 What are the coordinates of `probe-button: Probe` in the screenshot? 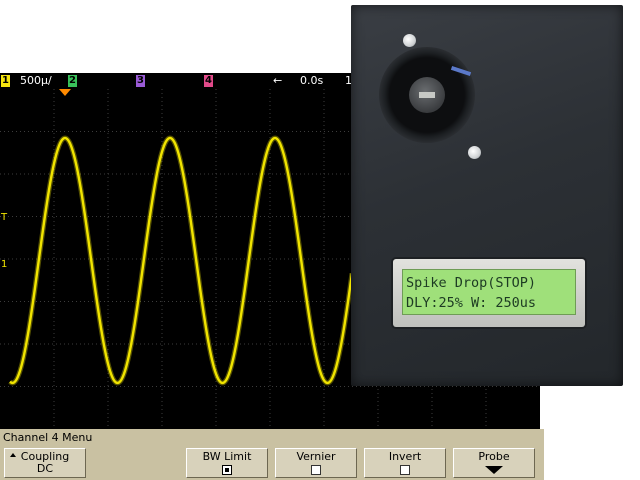 It's located at (494, 463).